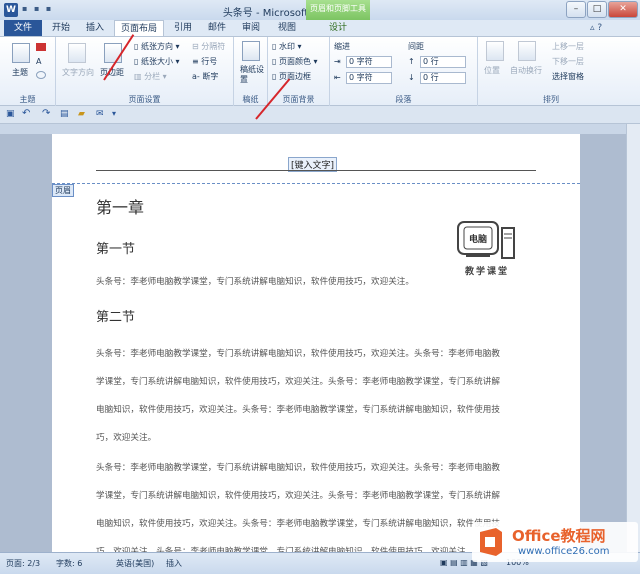 Image resolution: width=640 pixels, height=574 pixels. I want to click on tab-review: 审阅, so click(251, 28).